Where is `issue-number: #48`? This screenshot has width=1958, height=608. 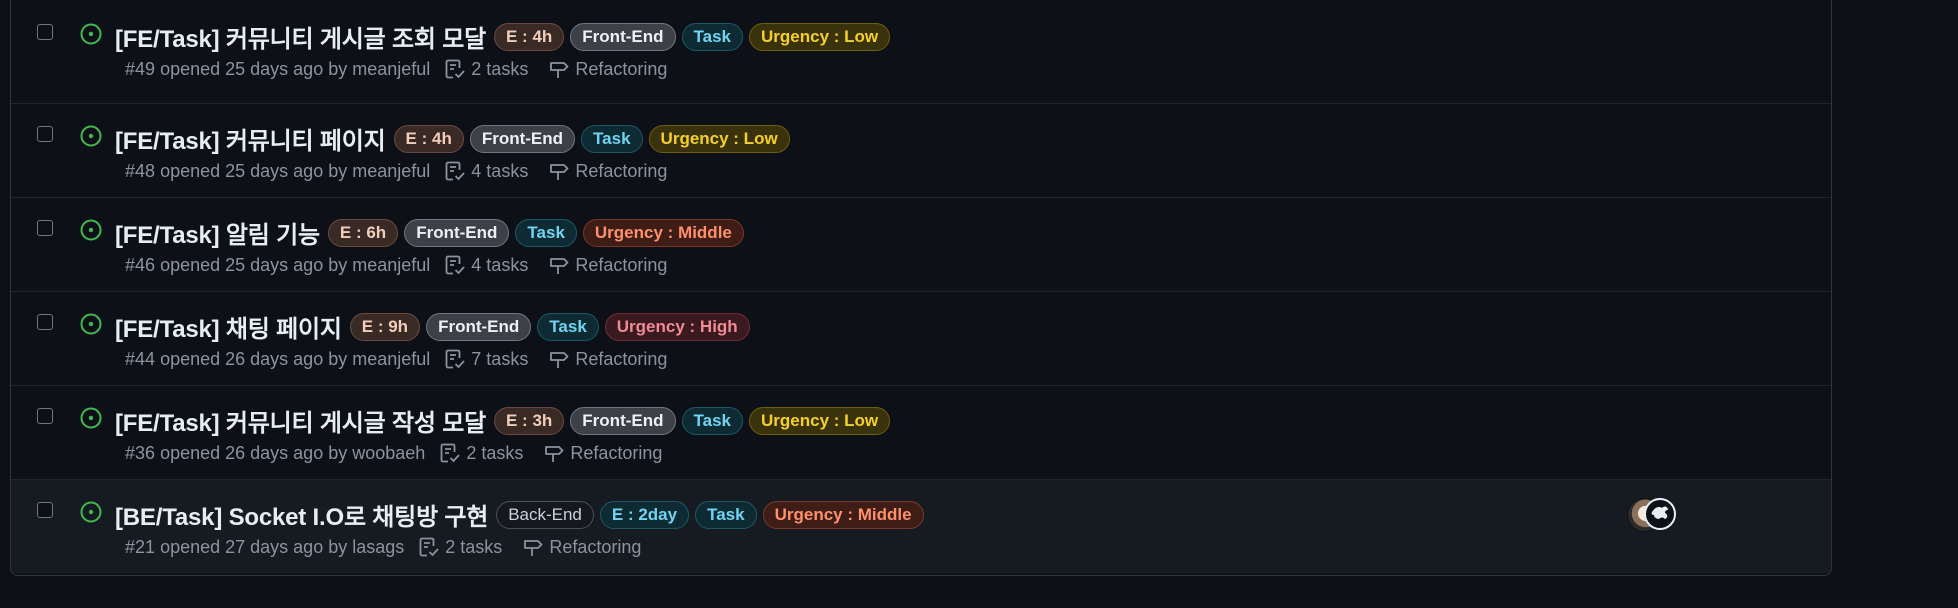 issue-number: #48 is located at coordinates (140, 170).